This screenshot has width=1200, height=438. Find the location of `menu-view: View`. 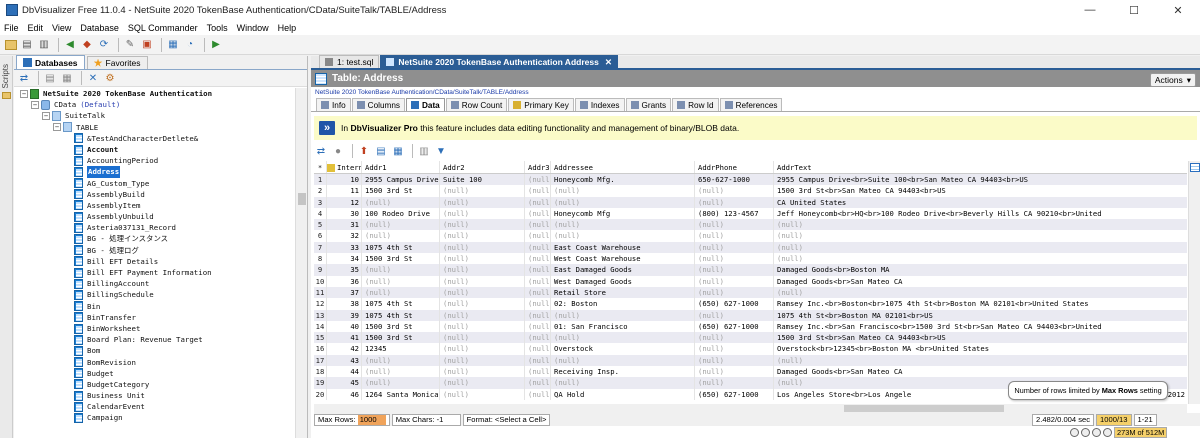

menu-view: View is located at coordinates (61, 28).